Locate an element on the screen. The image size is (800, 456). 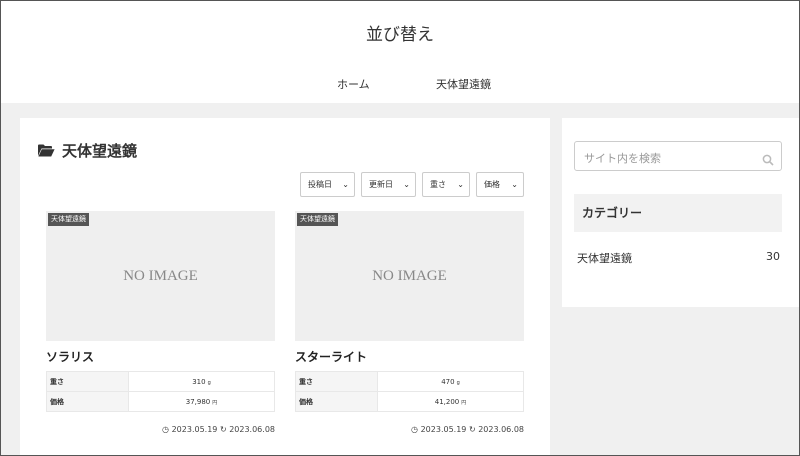
spec-value: 470 g is located at coordinates (450, 381).